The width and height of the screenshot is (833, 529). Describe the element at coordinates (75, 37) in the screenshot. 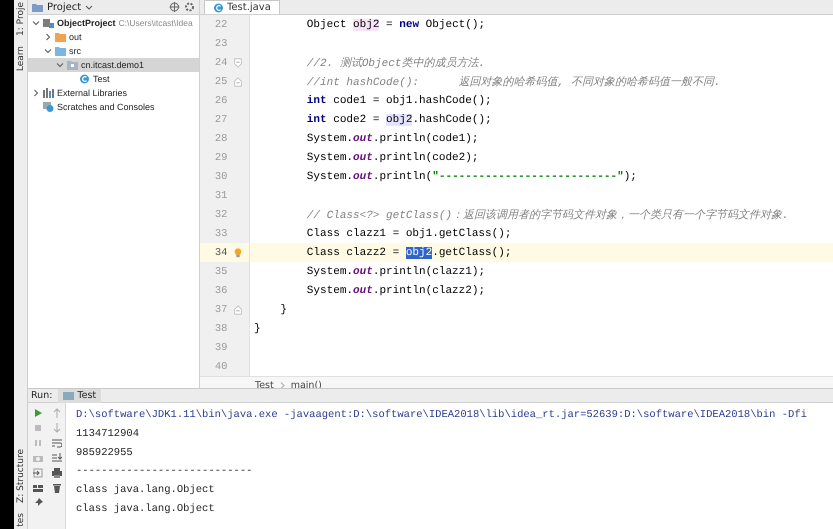

I see `tree-label: out` at that location.